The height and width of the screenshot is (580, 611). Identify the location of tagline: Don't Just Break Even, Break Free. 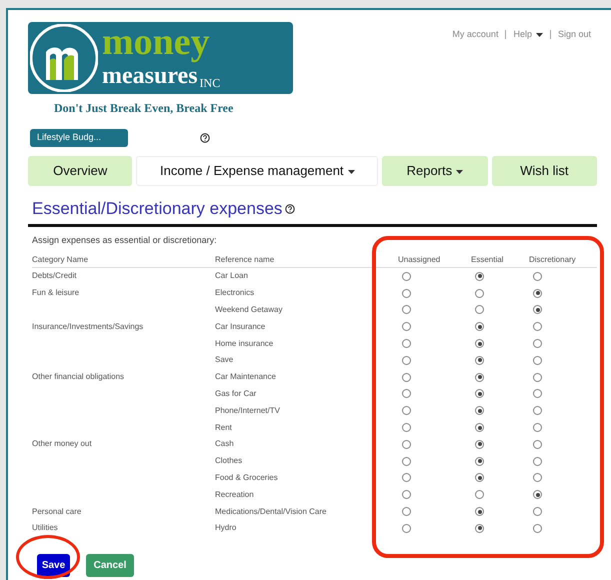
(144, 108).